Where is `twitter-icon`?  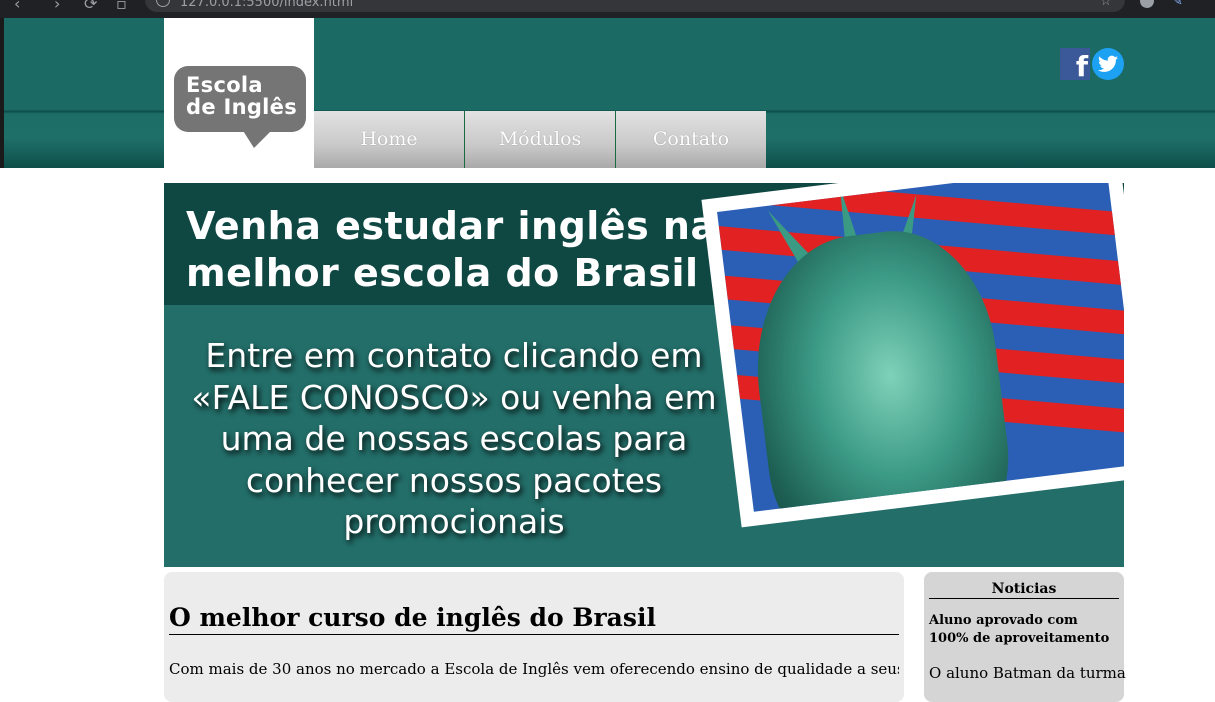 twitter-icon is located at coordinates (1108, 64).